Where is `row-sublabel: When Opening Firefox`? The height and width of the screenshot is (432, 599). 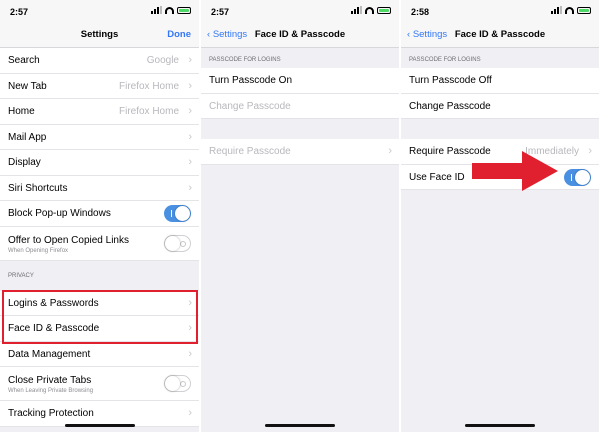 row-sublabel: When Opening Firefox is located at coordinates (38, 250).